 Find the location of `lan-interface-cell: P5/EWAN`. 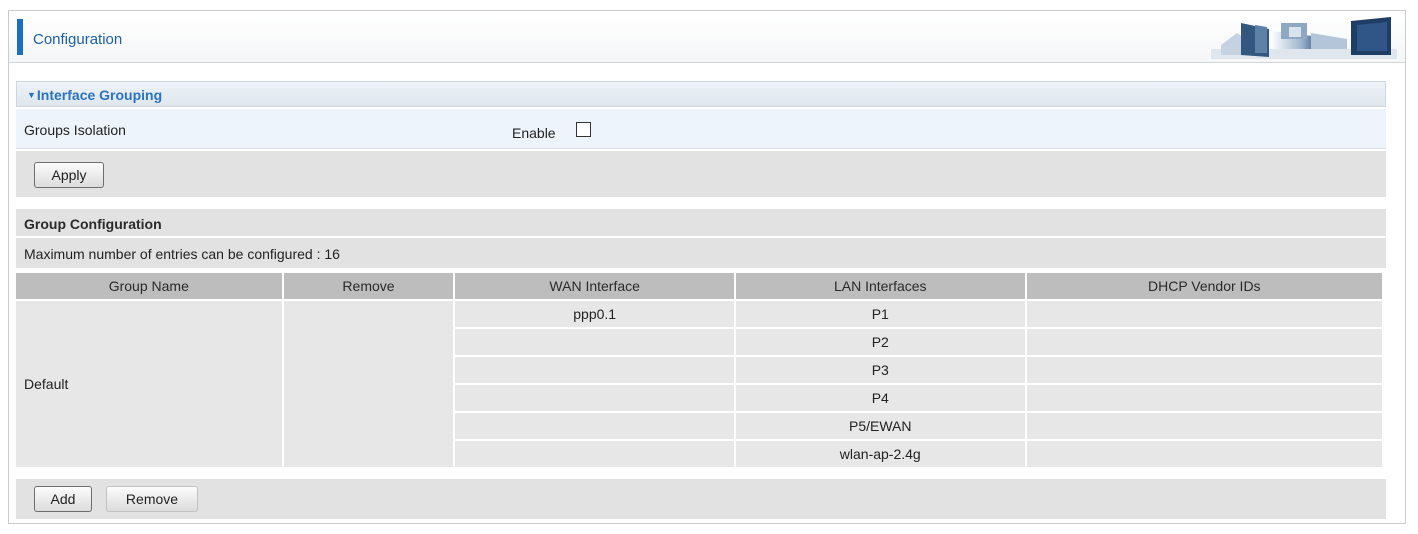

lan-interface-cell: P5/EWAN is located at coordinates (880, 426).